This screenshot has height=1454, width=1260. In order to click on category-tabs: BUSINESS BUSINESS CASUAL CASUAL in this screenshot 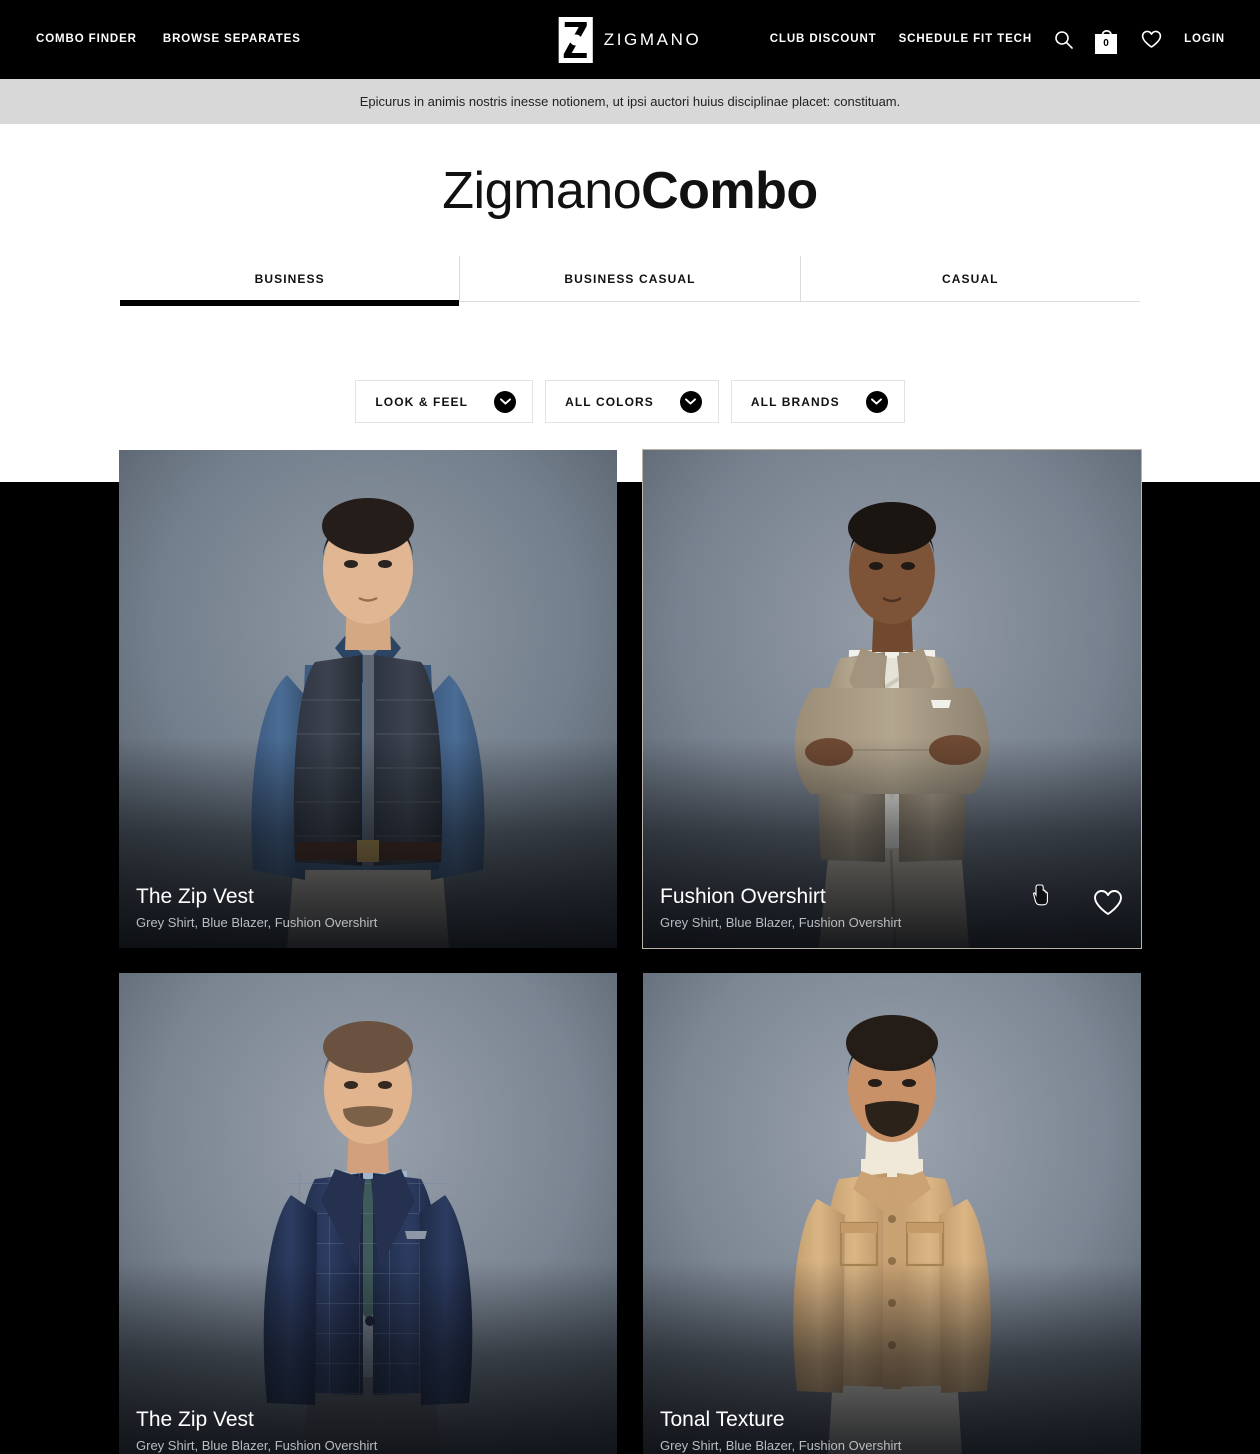, I will do `click(630, 281)`.